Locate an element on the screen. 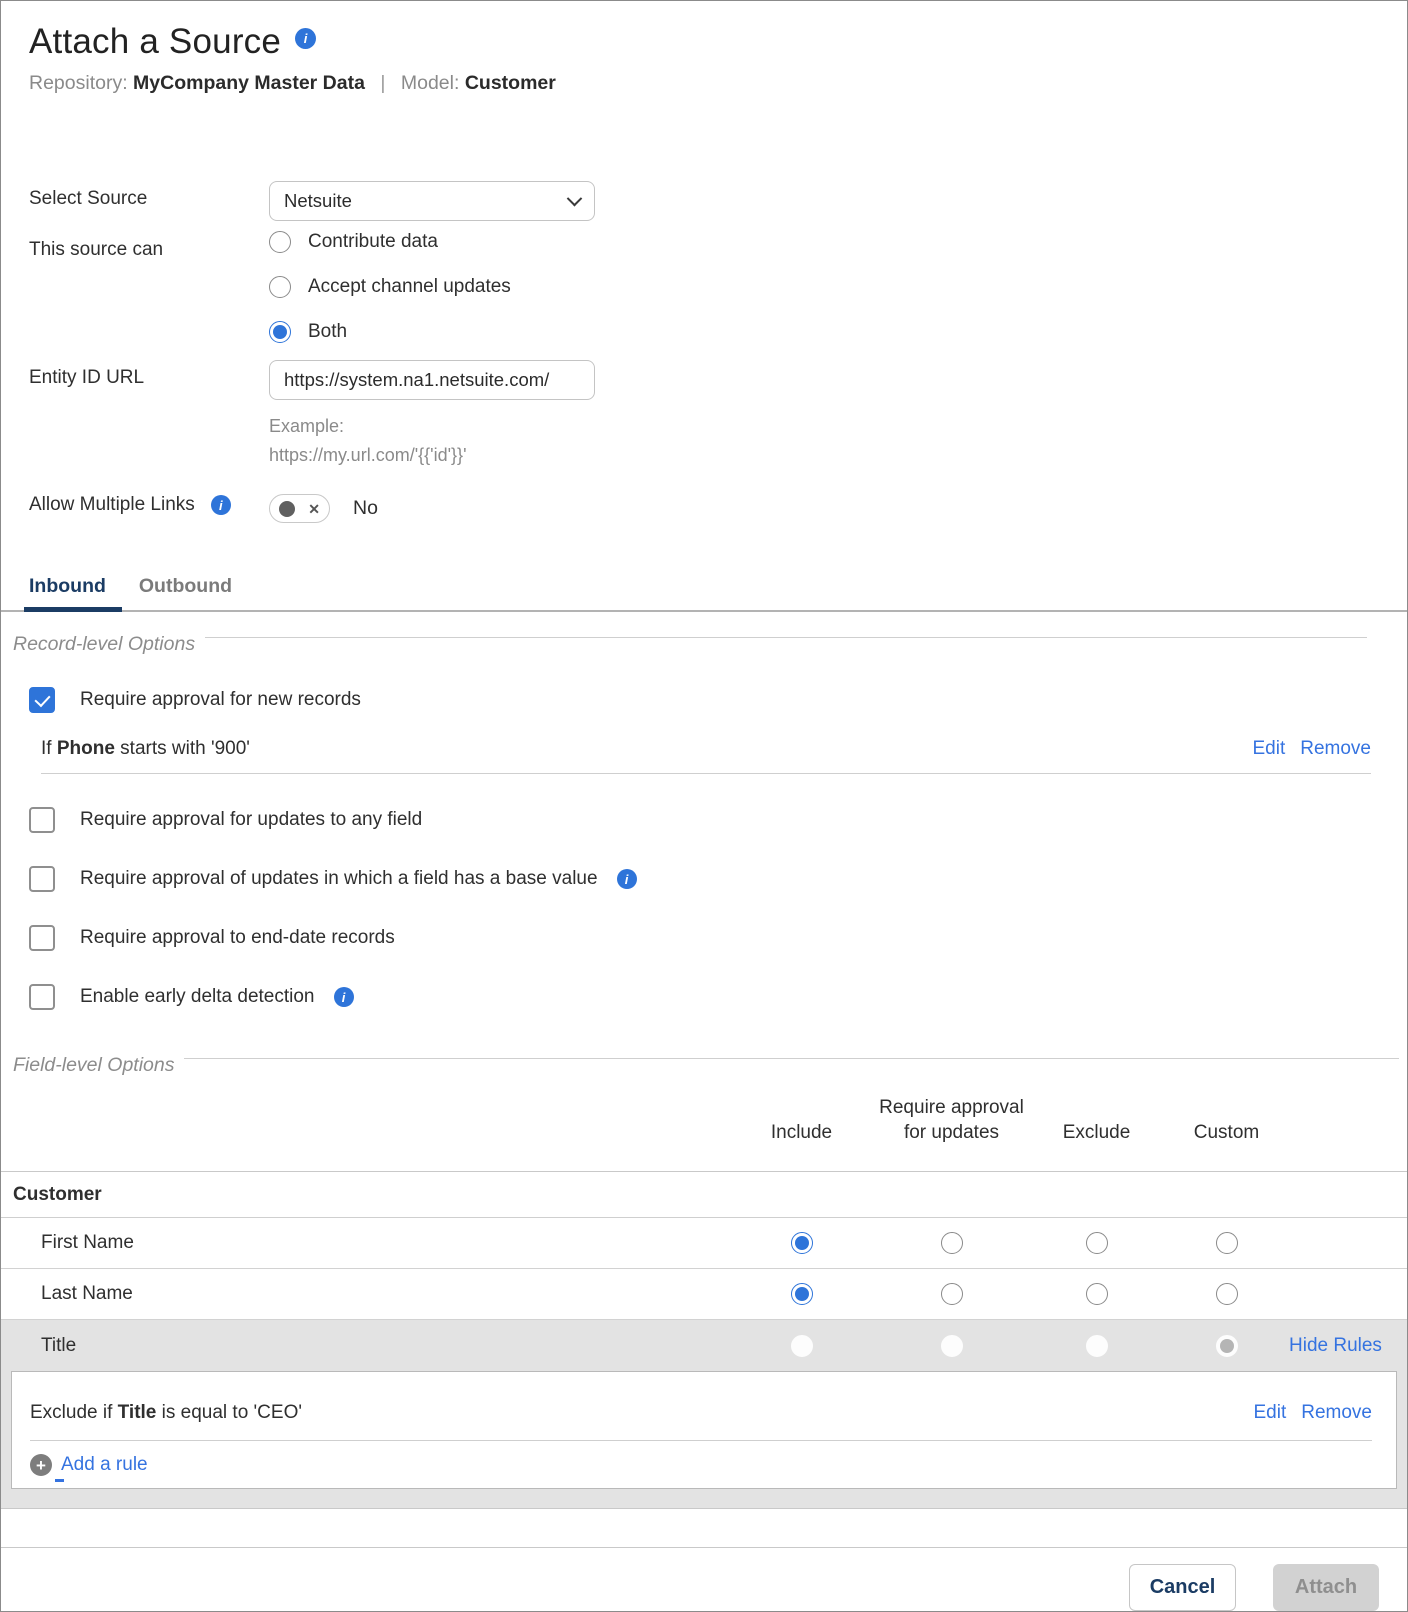  tab-inbound: Inbound is located at coordinates (73, 590).